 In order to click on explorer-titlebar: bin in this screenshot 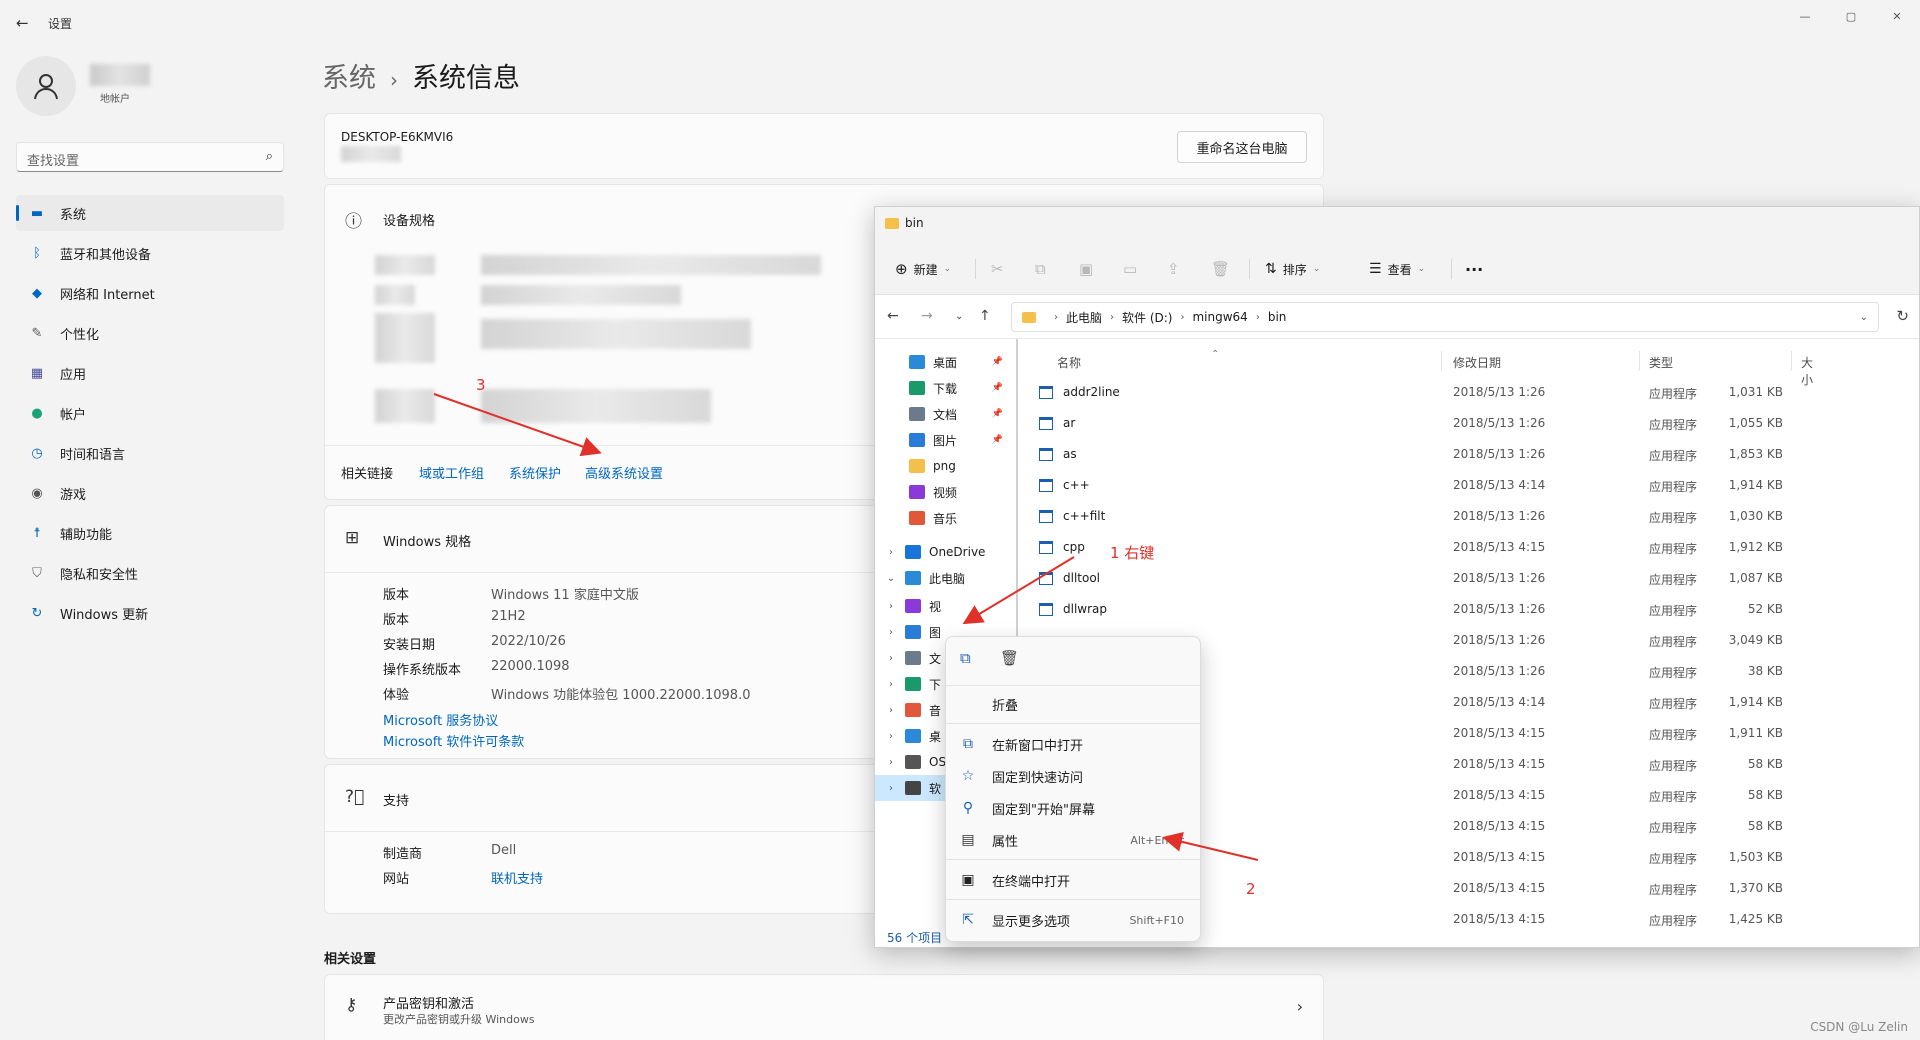, I will do `click(1397, 225)`.